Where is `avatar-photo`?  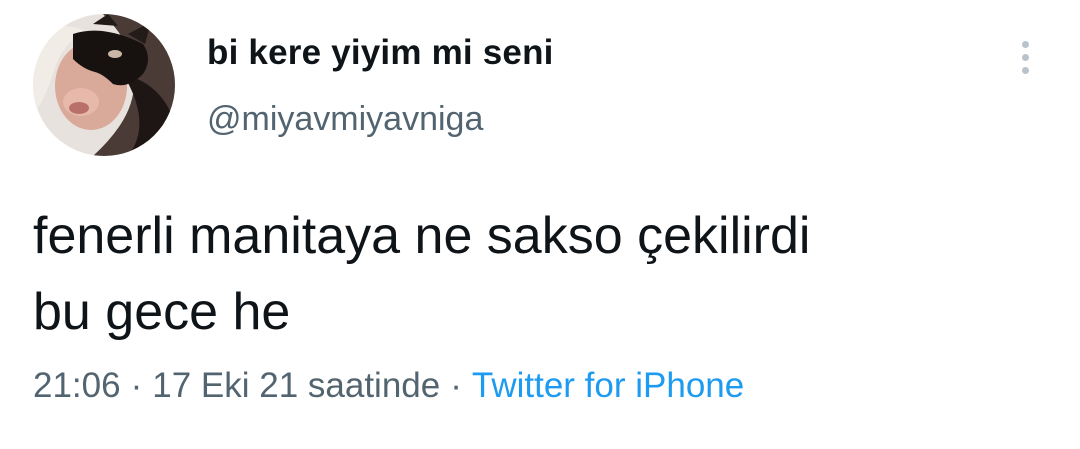
avatar-photo is located at coordinates (104, 85).